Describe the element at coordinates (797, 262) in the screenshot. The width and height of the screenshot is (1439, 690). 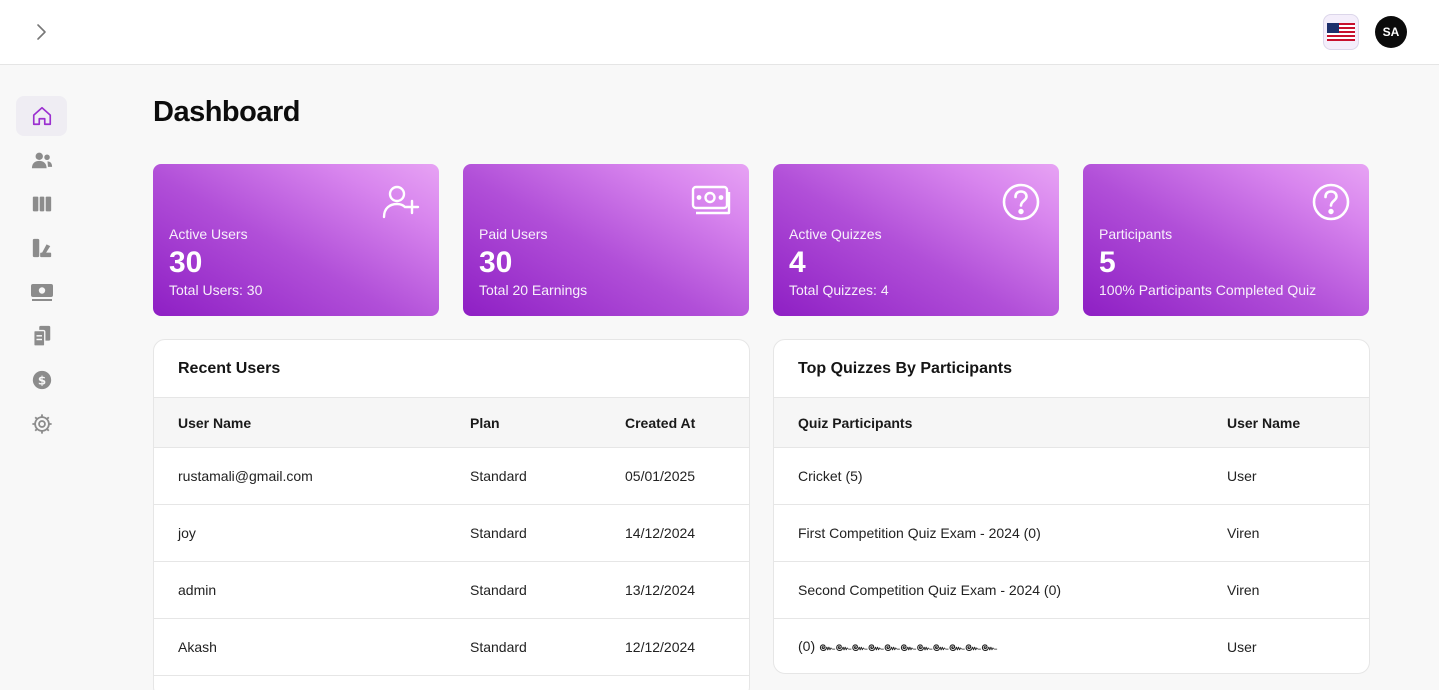
I see `stat-value: 4` at that location.